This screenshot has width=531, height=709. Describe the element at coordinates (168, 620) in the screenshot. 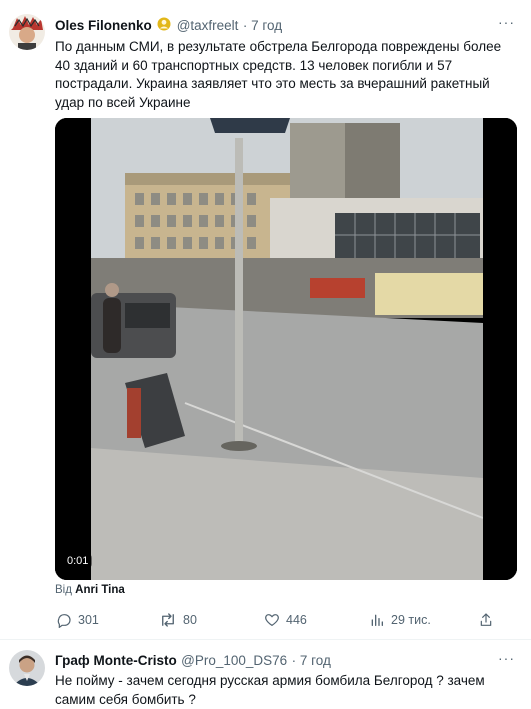

I see `repost-icon` at that location.